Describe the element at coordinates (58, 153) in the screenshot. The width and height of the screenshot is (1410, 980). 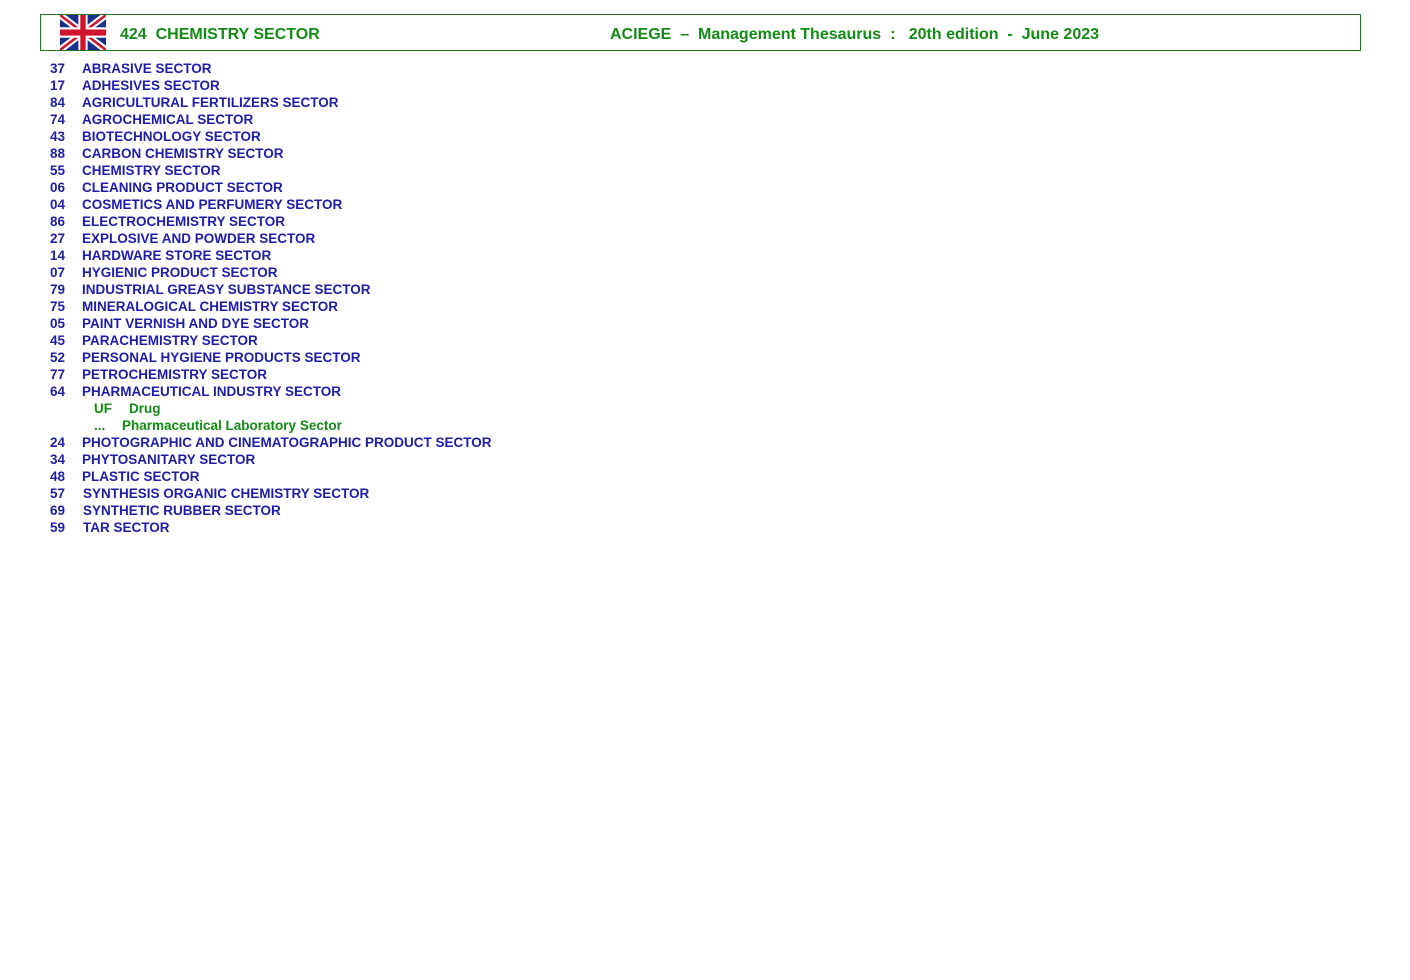
I see `entry-code: 88` at that location.